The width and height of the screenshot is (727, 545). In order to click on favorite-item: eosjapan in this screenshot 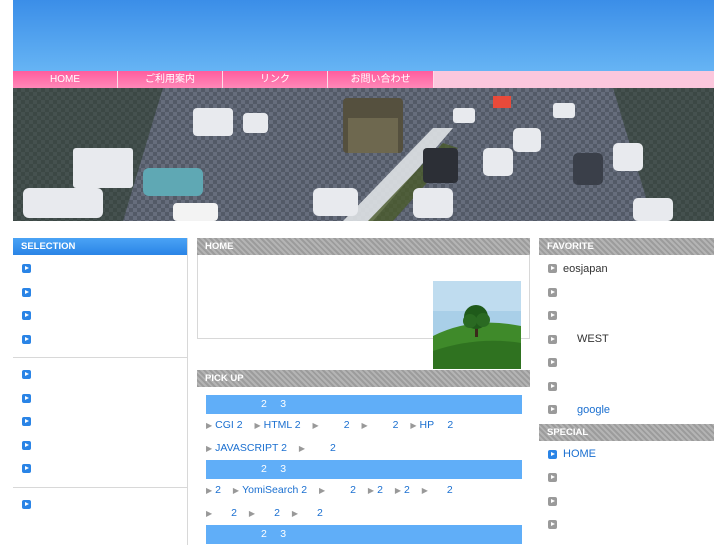, I will do `click(626, 269)`.